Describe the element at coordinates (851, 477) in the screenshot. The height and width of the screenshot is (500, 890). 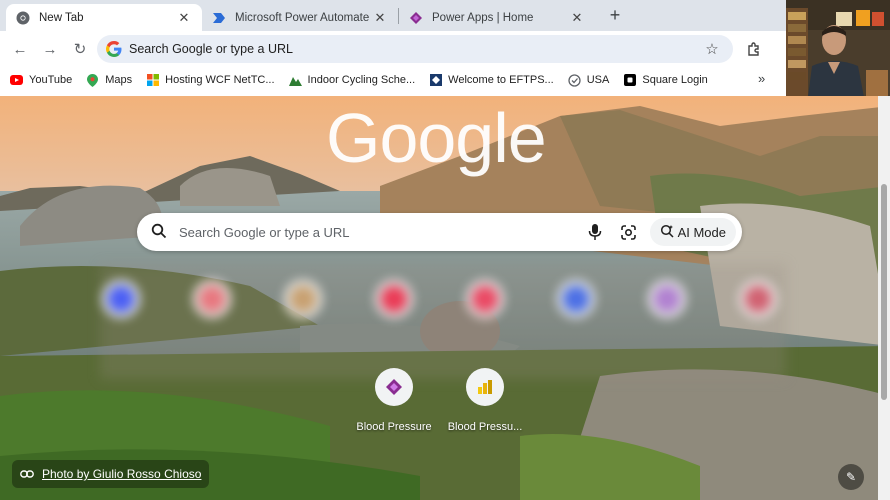
I see `customize-chrome-pencil-icon: ✎` at that location.